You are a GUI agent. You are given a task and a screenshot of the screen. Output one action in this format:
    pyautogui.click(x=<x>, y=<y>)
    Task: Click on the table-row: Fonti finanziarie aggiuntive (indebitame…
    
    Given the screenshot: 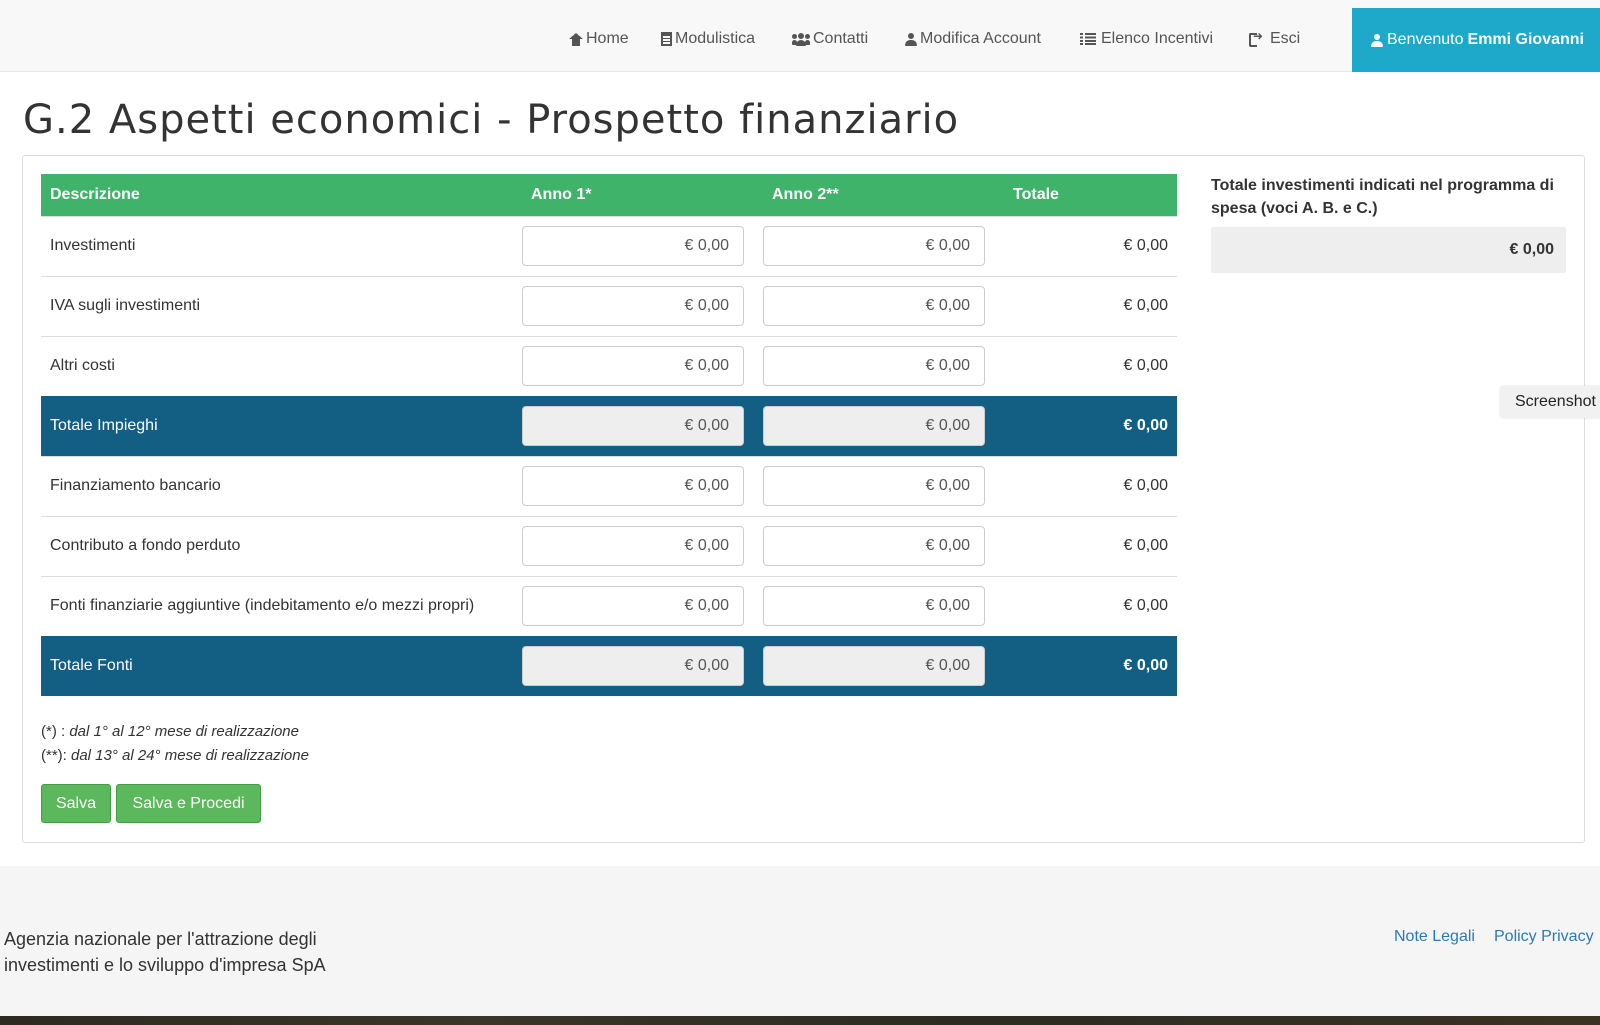 What is the action you would take?
    pyautogui.click(x=609, y=605)
    